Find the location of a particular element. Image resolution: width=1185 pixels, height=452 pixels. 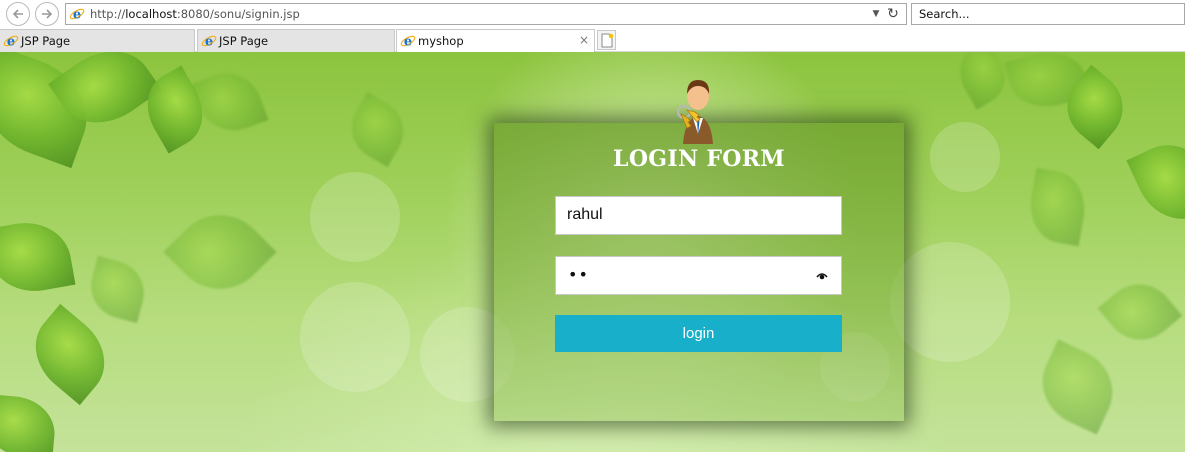

close-icon: × is located at coordinates (584, 40).